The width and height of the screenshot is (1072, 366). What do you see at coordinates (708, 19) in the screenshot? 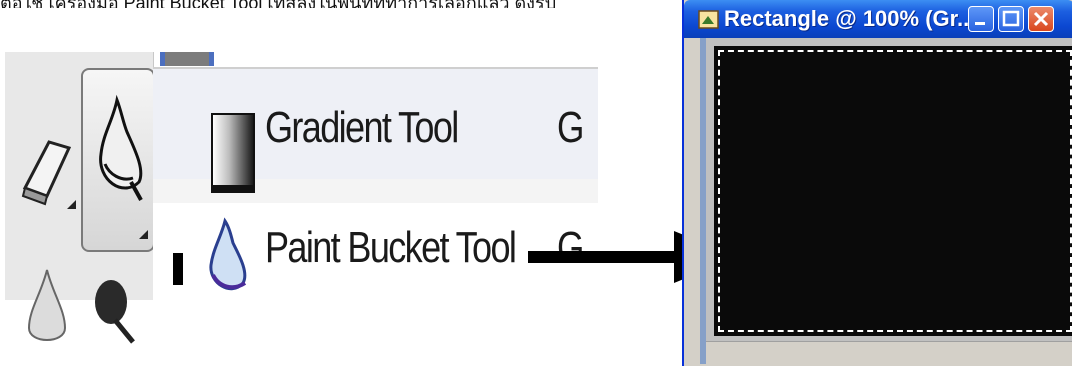
I see `document-icon` at bounding box center [708, 19].